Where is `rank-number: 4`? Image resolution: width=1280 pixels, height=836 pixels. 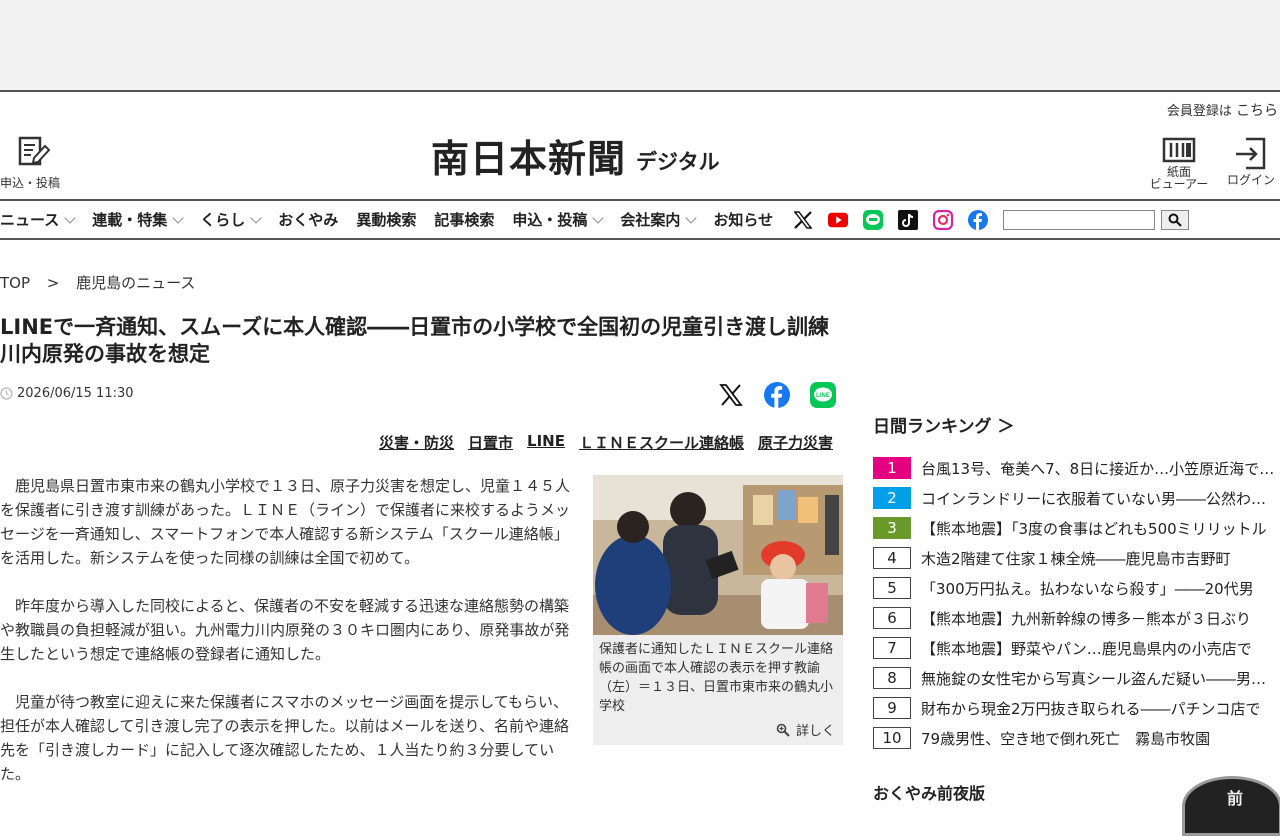
rank-number: 4 is located at coordinates (892, 558).